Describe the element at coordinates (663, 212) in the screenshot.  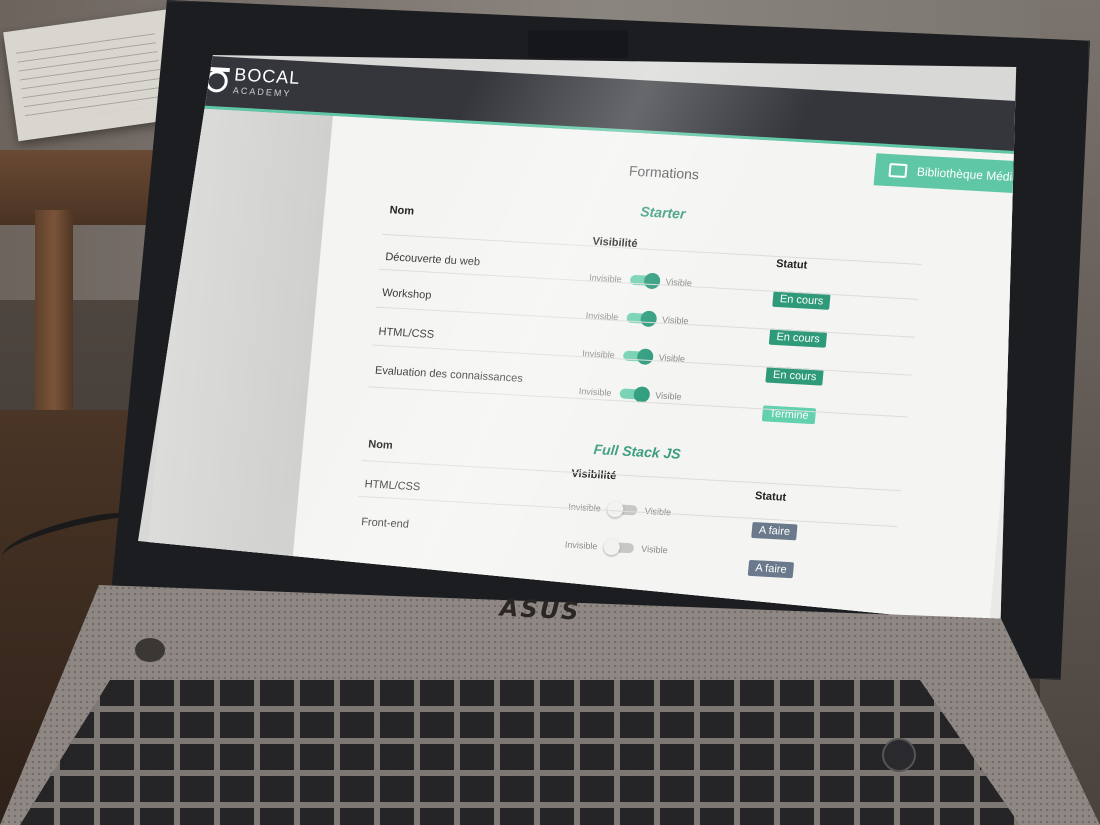
I see `section-title: Starter` at that location.